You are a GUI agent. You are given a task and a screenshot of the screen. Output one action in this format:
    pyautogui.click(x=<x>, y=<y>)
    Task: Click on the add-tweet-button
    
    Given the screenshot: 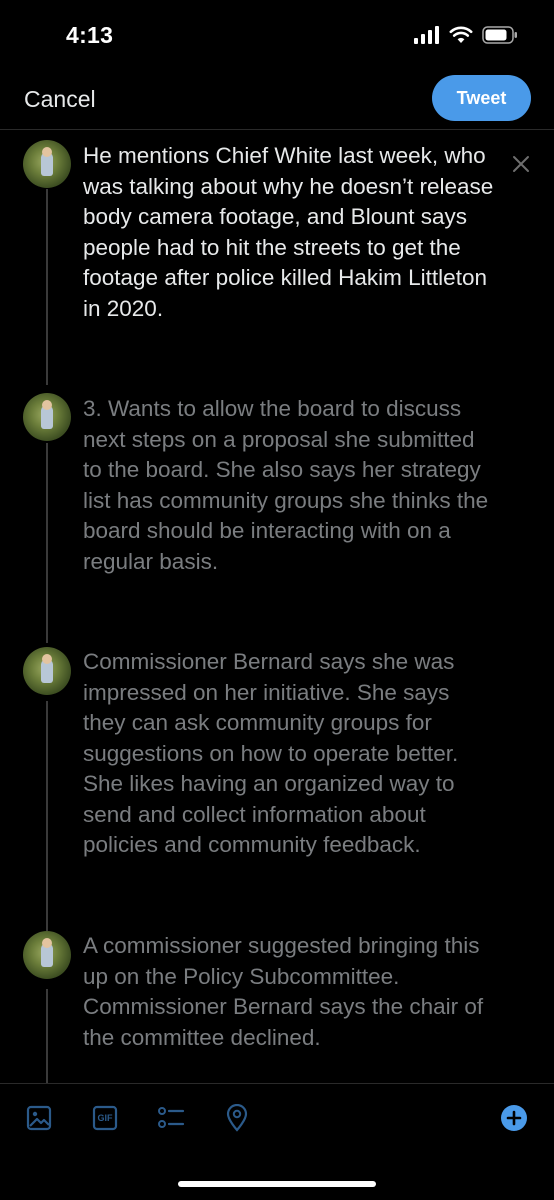 What is the action you would take?
    pyautogui.click(x=514, y=1118)
    